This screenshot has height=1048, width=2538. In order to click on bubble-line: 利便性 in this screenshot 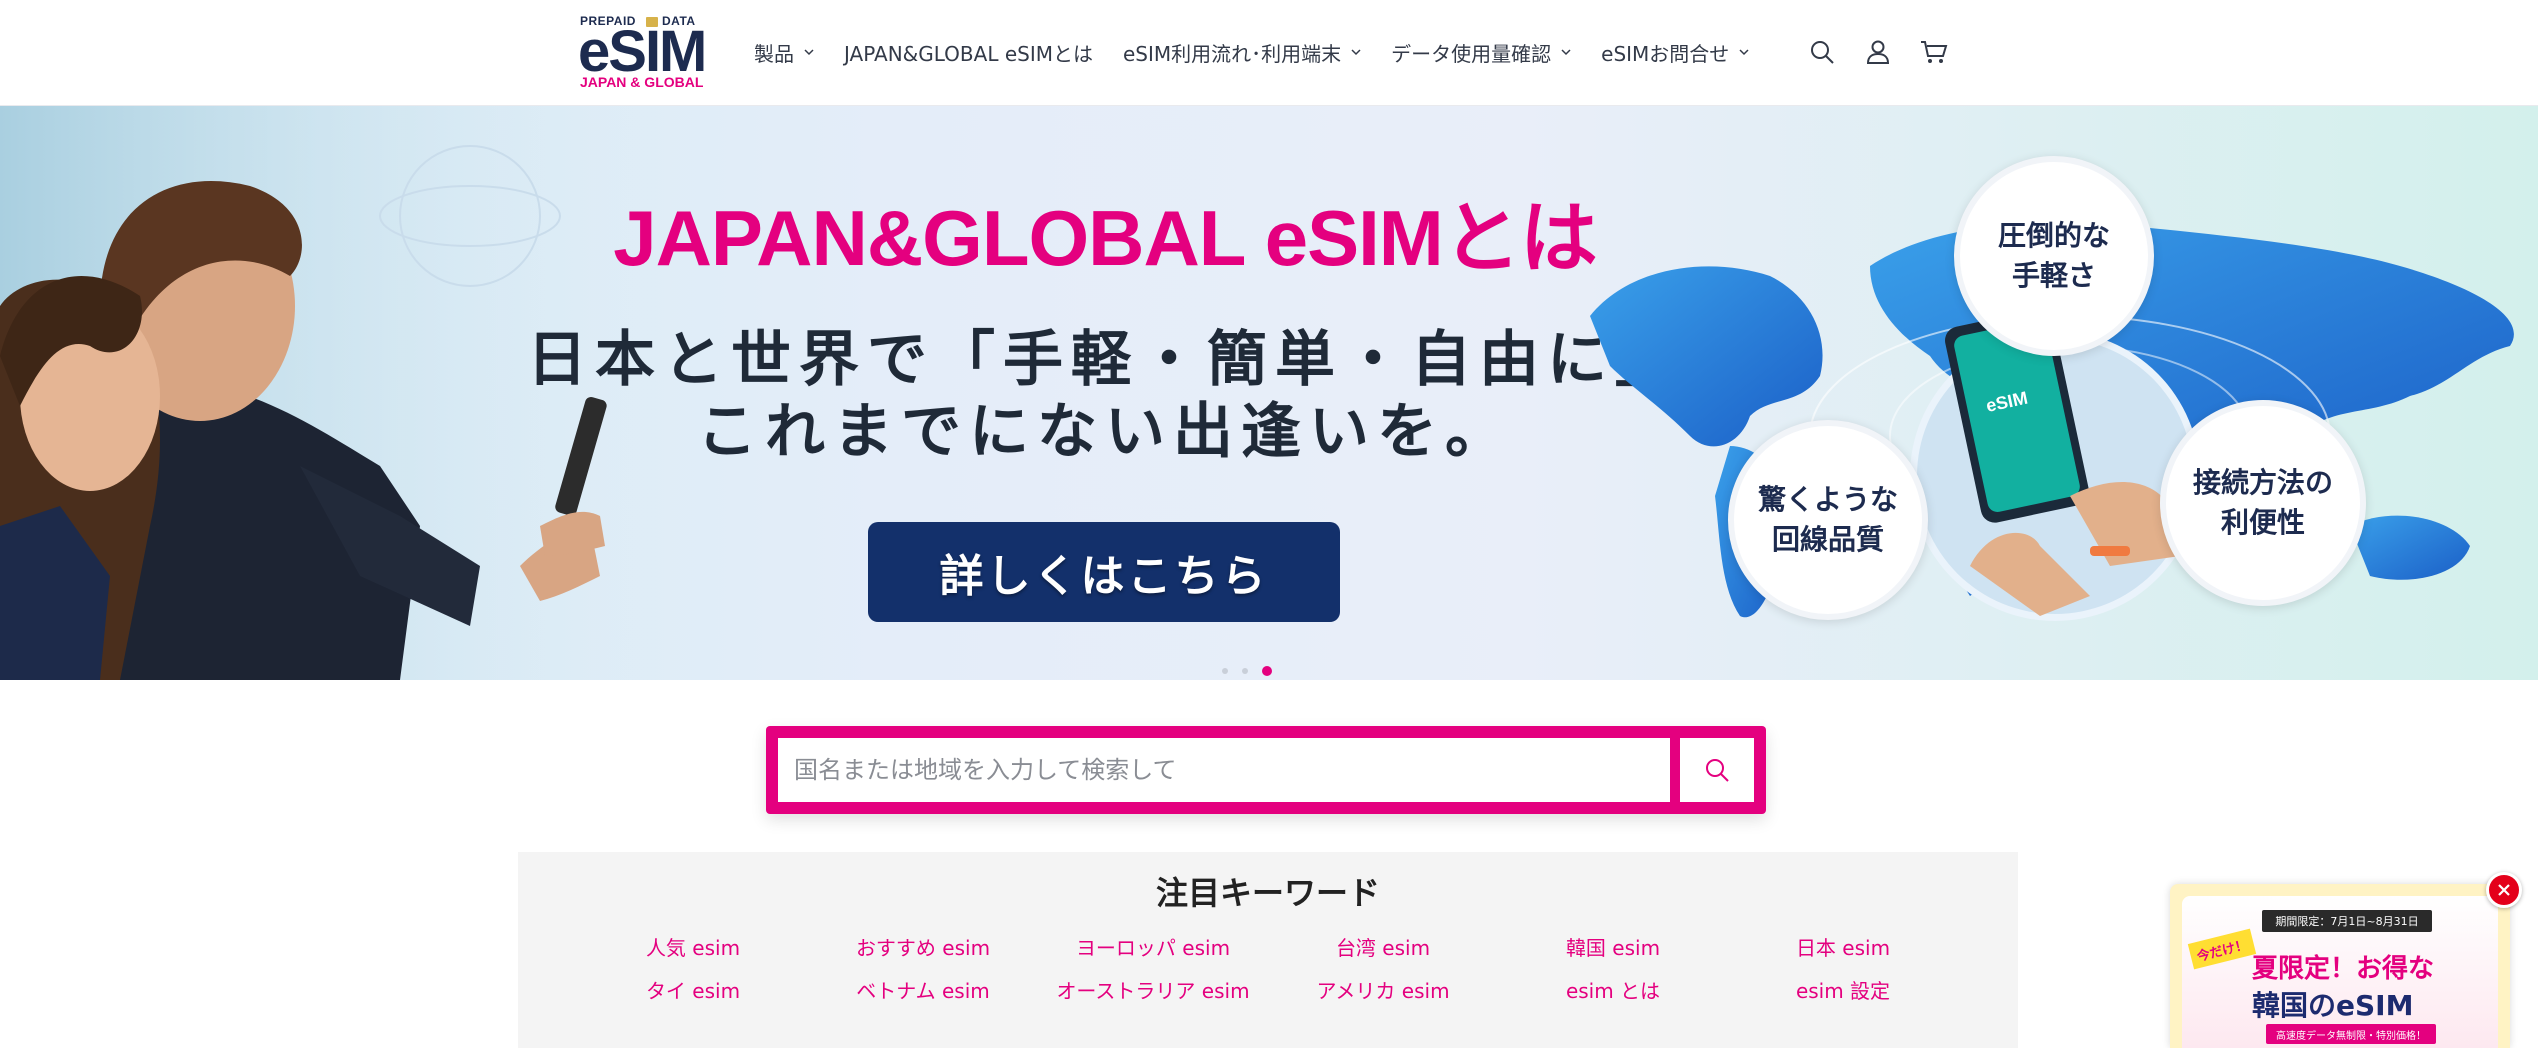, I will do `click(2262, 522)`.